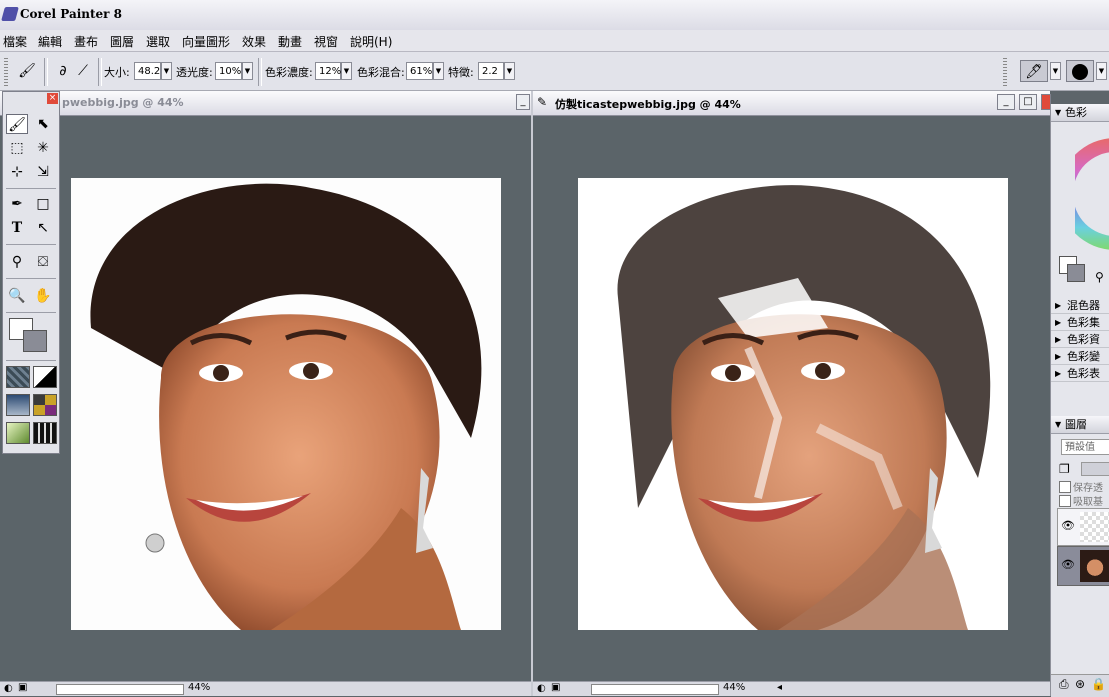 This screenshot has height=697, width=1109. I want to click on menu-layers: 圖層, so click(122, 41).